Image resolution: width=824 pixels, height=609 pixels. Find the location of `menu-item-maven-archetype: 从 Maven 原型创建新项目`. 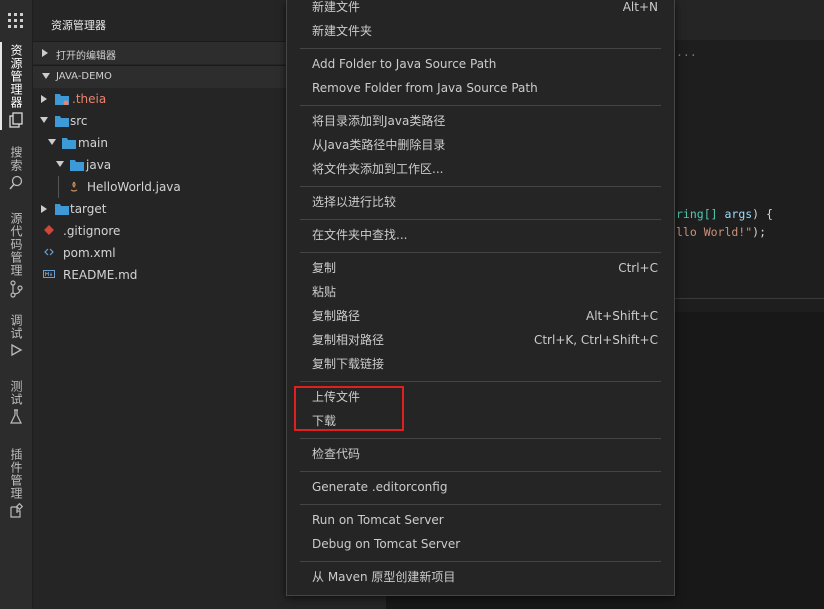

menu-item-maven-archetype: 从 Maven 原型创建新项目 is located at coordinates (480, 577).